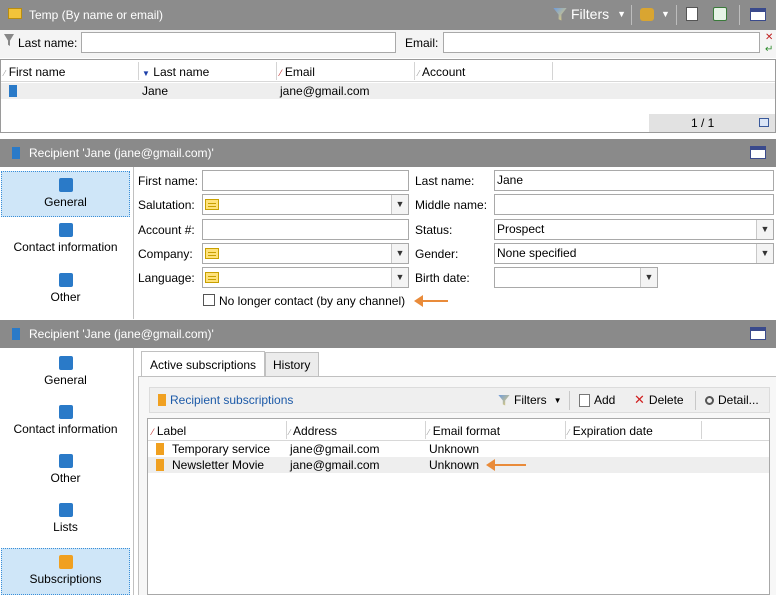 The width and height of the screenshot is (776, 595). What do you see at coordinates (388, 91) in the screenshot?
I see `table-row: Jane jane@gmail.com` at bounding box center [388, 91].